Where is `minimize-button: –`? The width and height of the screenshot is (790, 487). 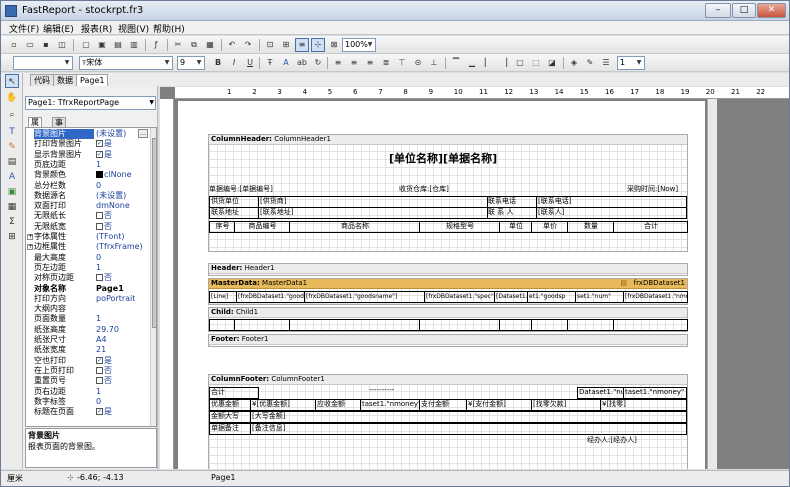
minimize-button: – is located at coordinates (718, 10).